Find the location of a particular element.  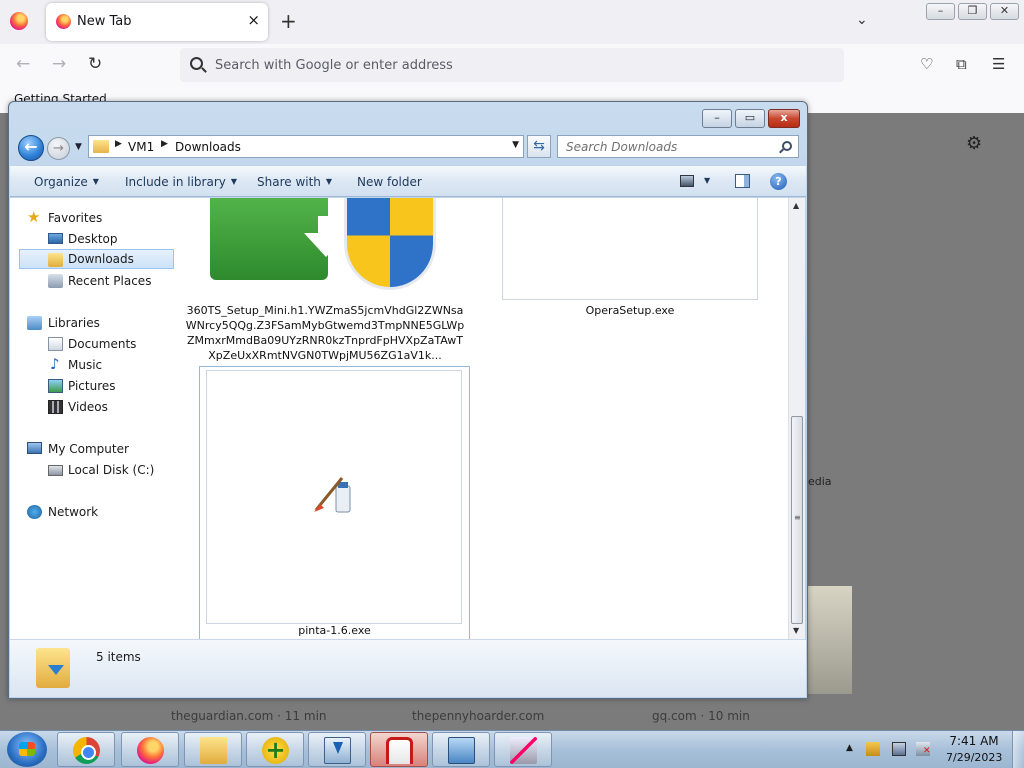

nav-label: My Computer is located at coordinates (88, 449).